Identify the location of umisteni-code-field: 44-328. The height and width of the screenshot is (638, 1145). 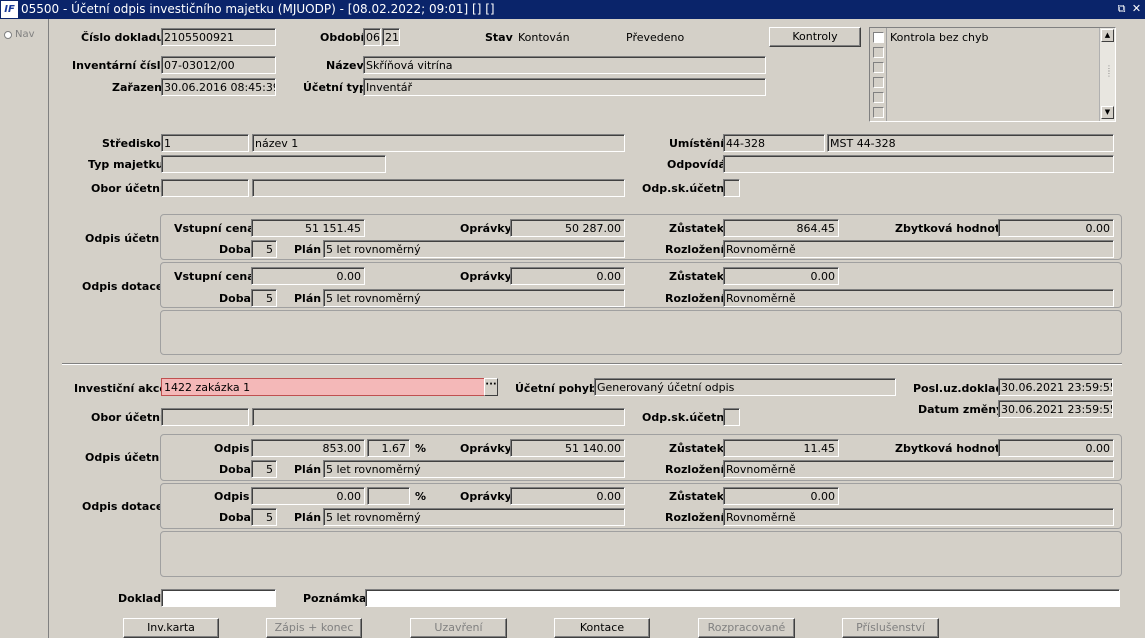
(774, 143).